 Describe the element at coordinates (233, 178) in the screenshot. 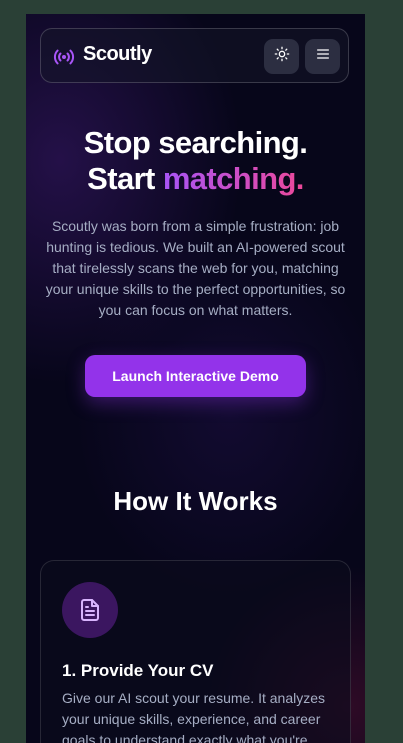

I see `hero-title-accent: matching.` at that location.